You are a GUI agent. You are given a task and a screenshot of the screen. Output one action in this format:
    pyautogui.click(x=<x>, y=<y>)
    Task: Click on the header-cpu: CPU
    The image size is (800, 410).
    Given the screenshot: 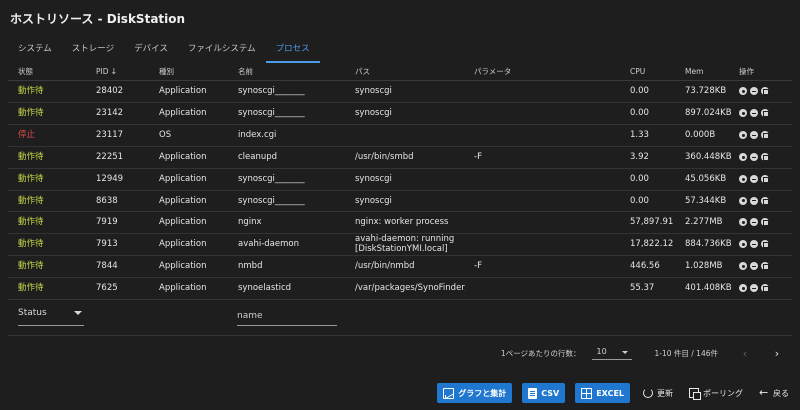 What is the action you would take?
    pyautogui.click(x=654, y=72)
    